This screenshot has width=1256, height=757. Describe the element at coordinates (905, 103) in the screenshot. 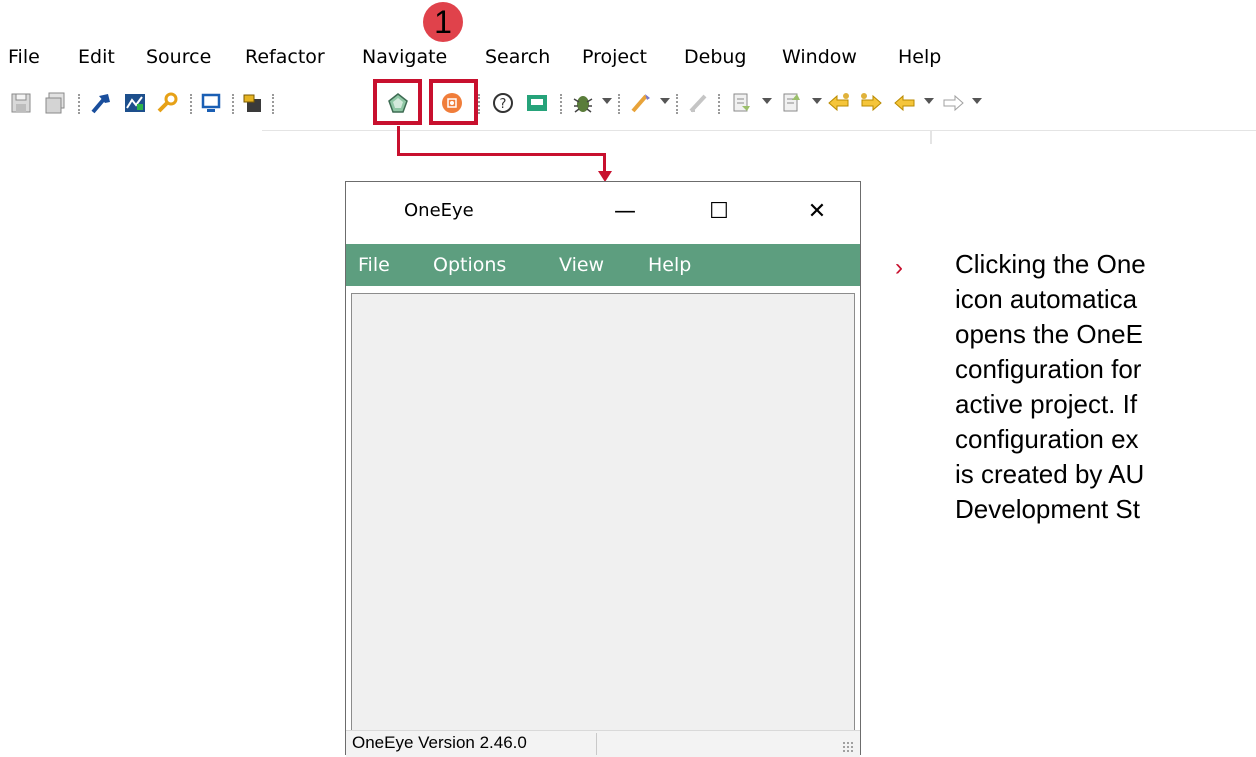

I see `back-icon` at that location.